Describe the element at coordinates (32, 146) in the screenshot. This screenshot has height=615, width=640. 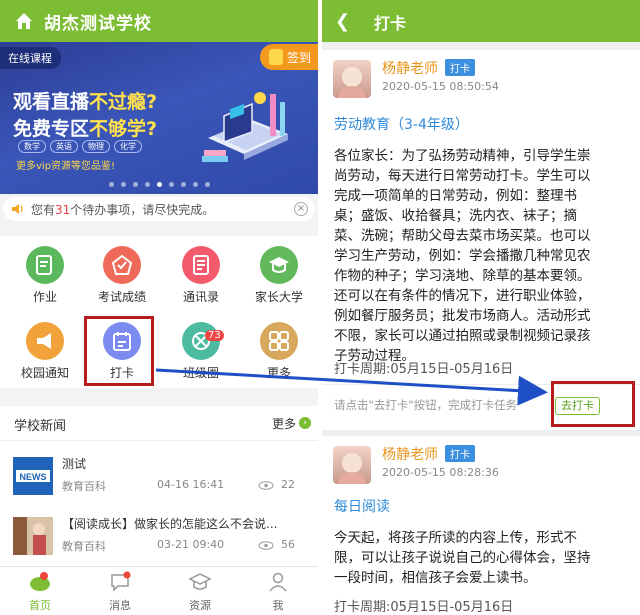
I see `subject-chip: 数学` at that location.